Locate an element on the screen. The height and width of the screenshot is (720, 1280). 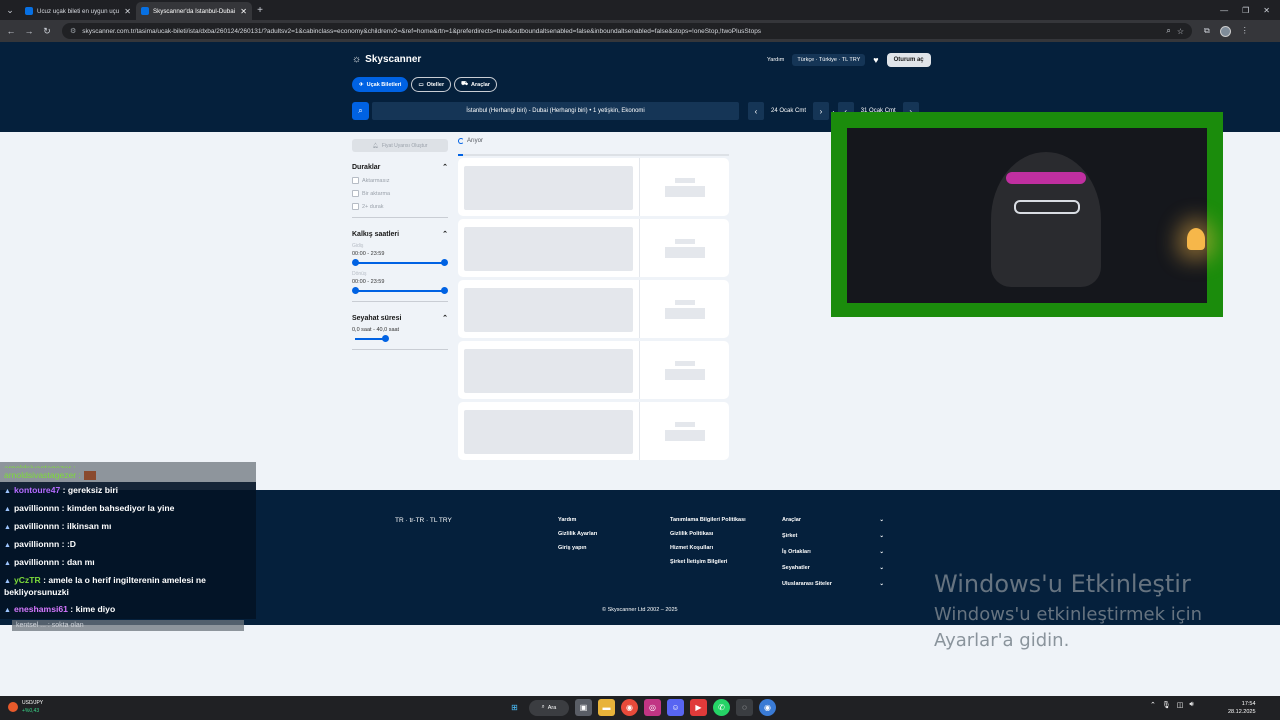
file-explorer-icon: ▬ is located at coordinates (606, 707).